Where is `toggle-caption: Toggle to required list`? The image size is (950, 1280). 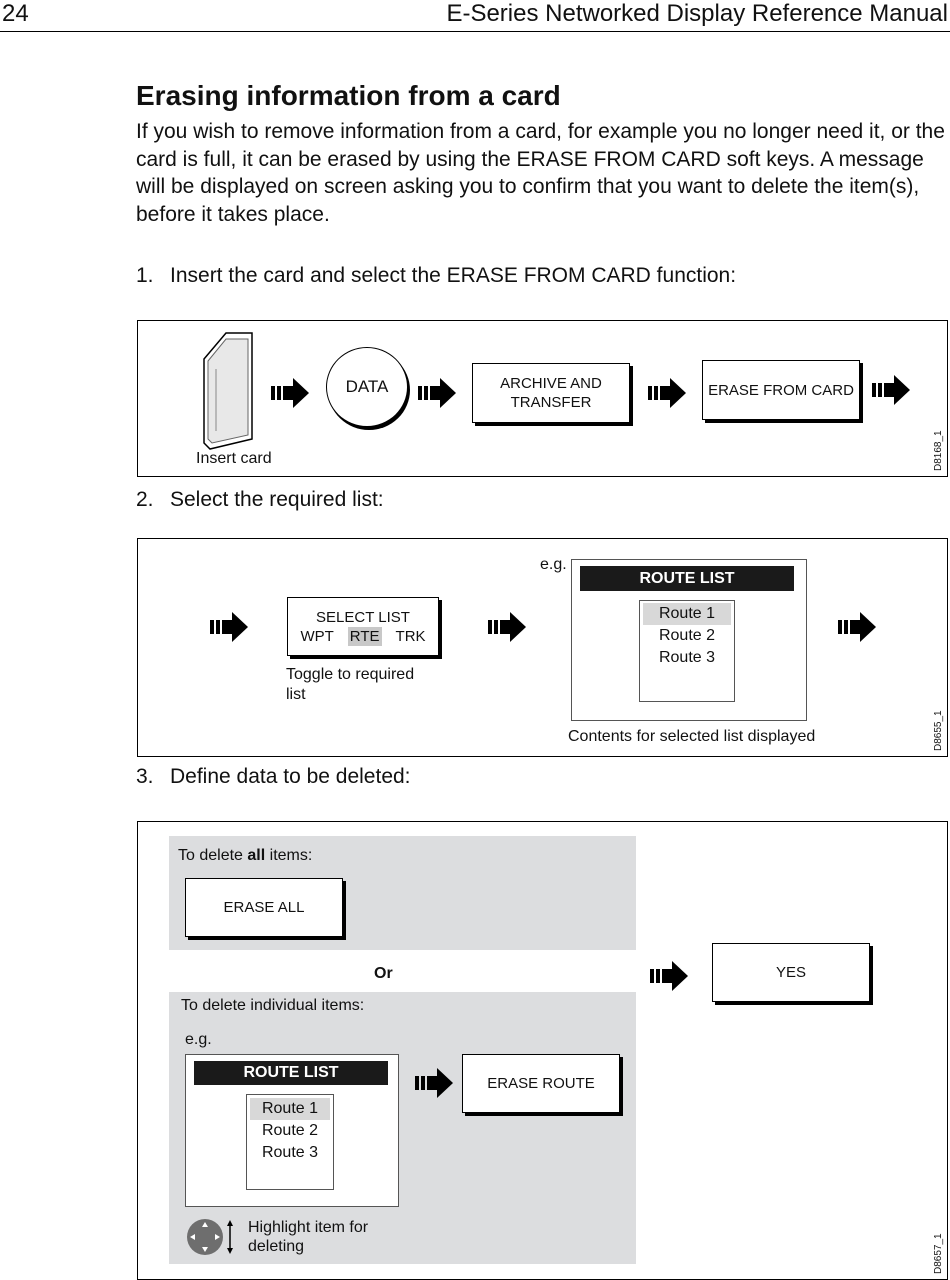
toggle-caption: Toggle to required list is located at coordinates (350, 684).